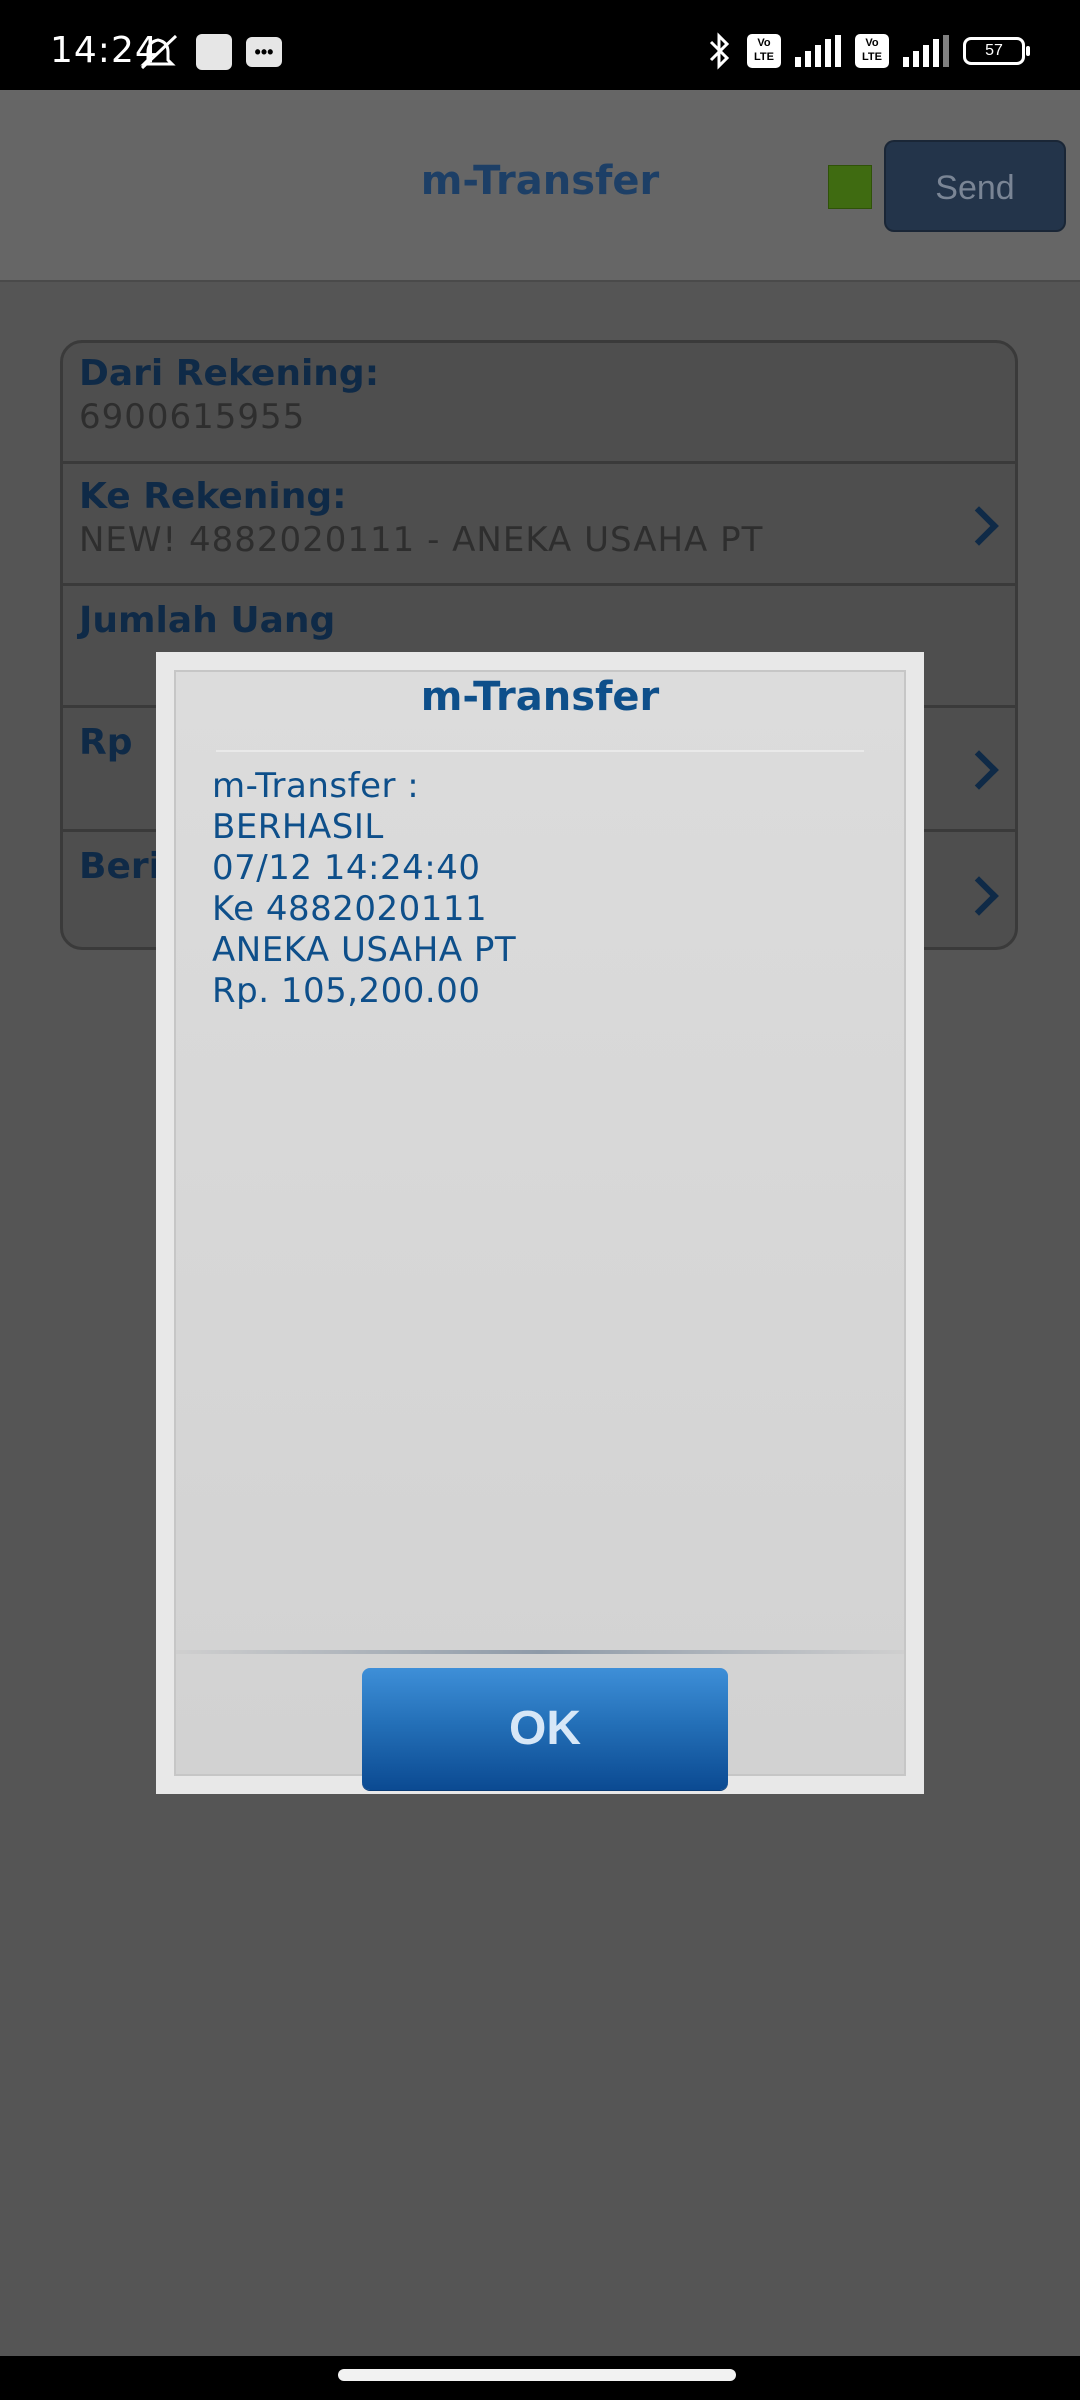 The image size is (1080, 2400). I want to click on dialog-title: m-Transfer, so click(540, 697).